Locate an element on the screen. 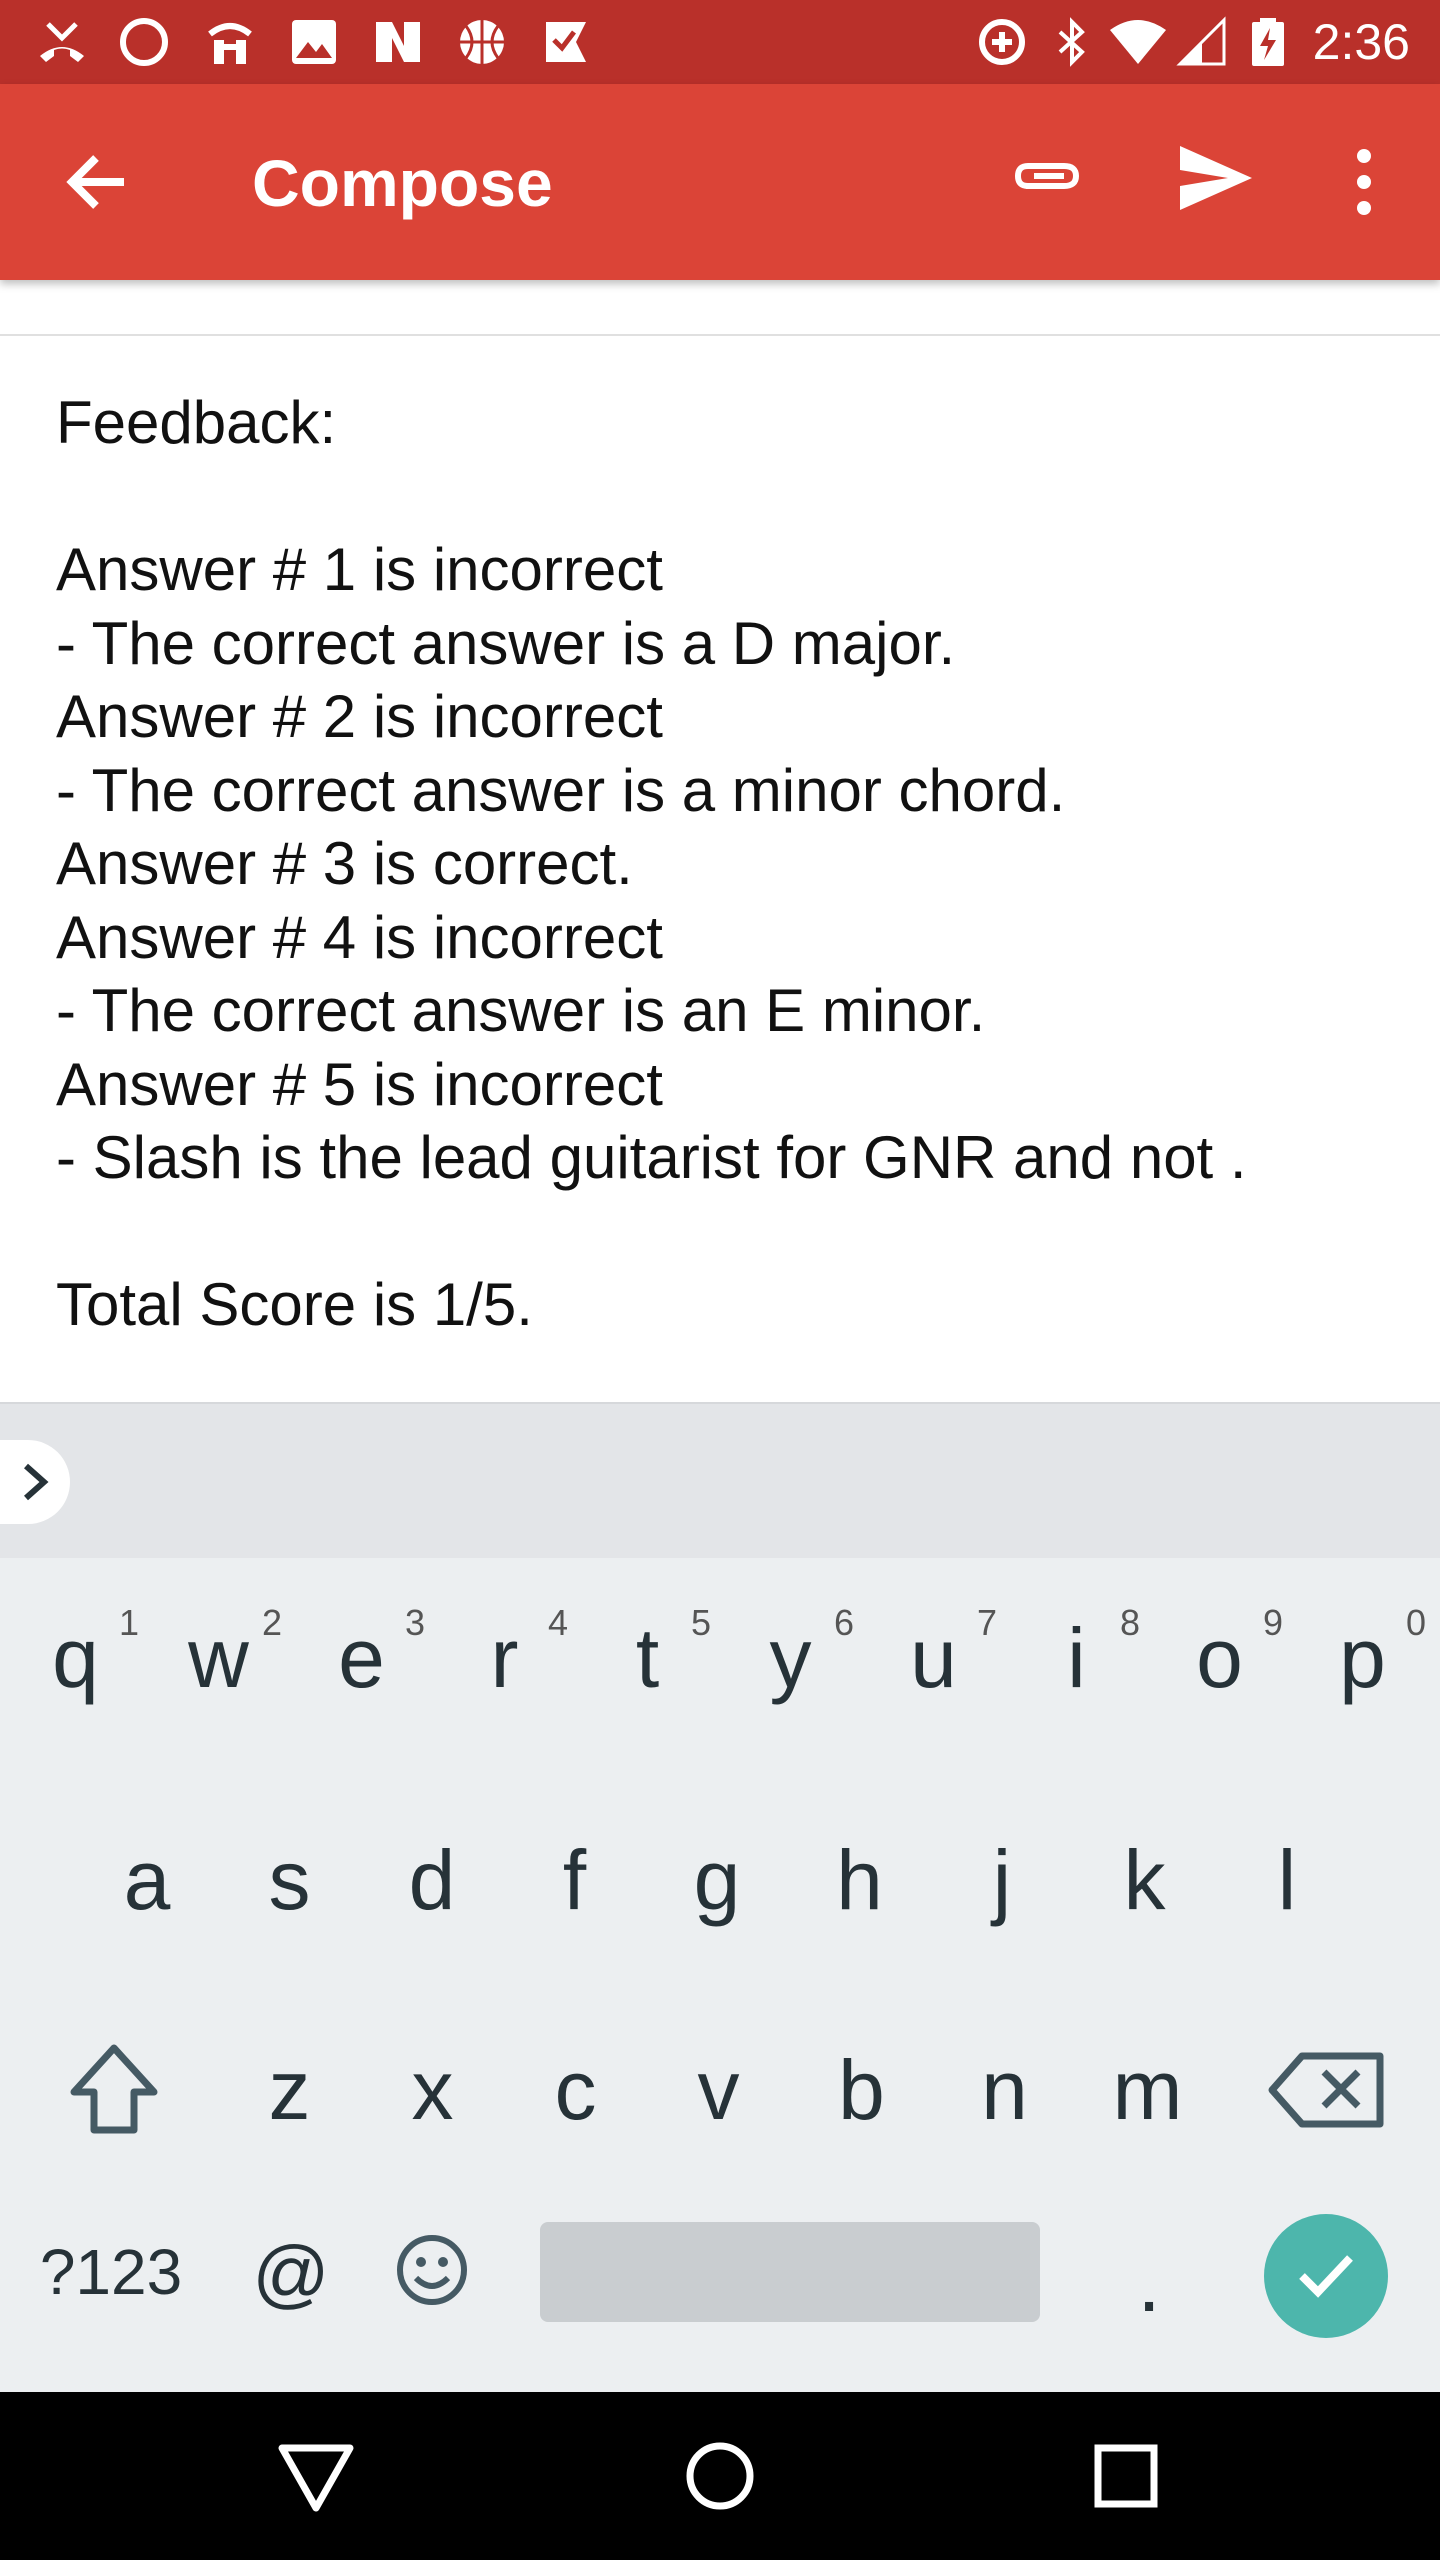 This screenshot has width=1440, height=2560. divider is located at coordinates (720, 335).